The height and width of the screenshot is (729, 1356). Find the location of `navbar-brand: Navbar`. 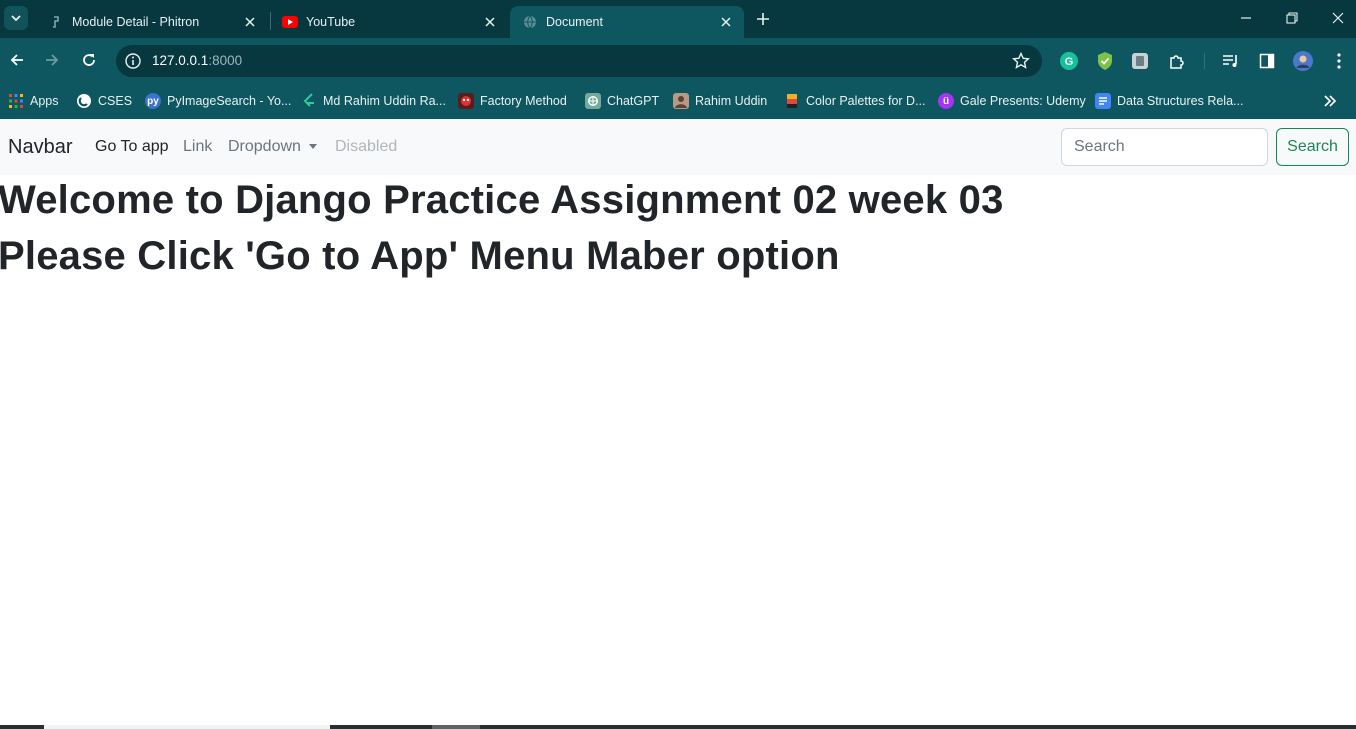

navbar-brand: Navbar is located at coordinates (40, 147).